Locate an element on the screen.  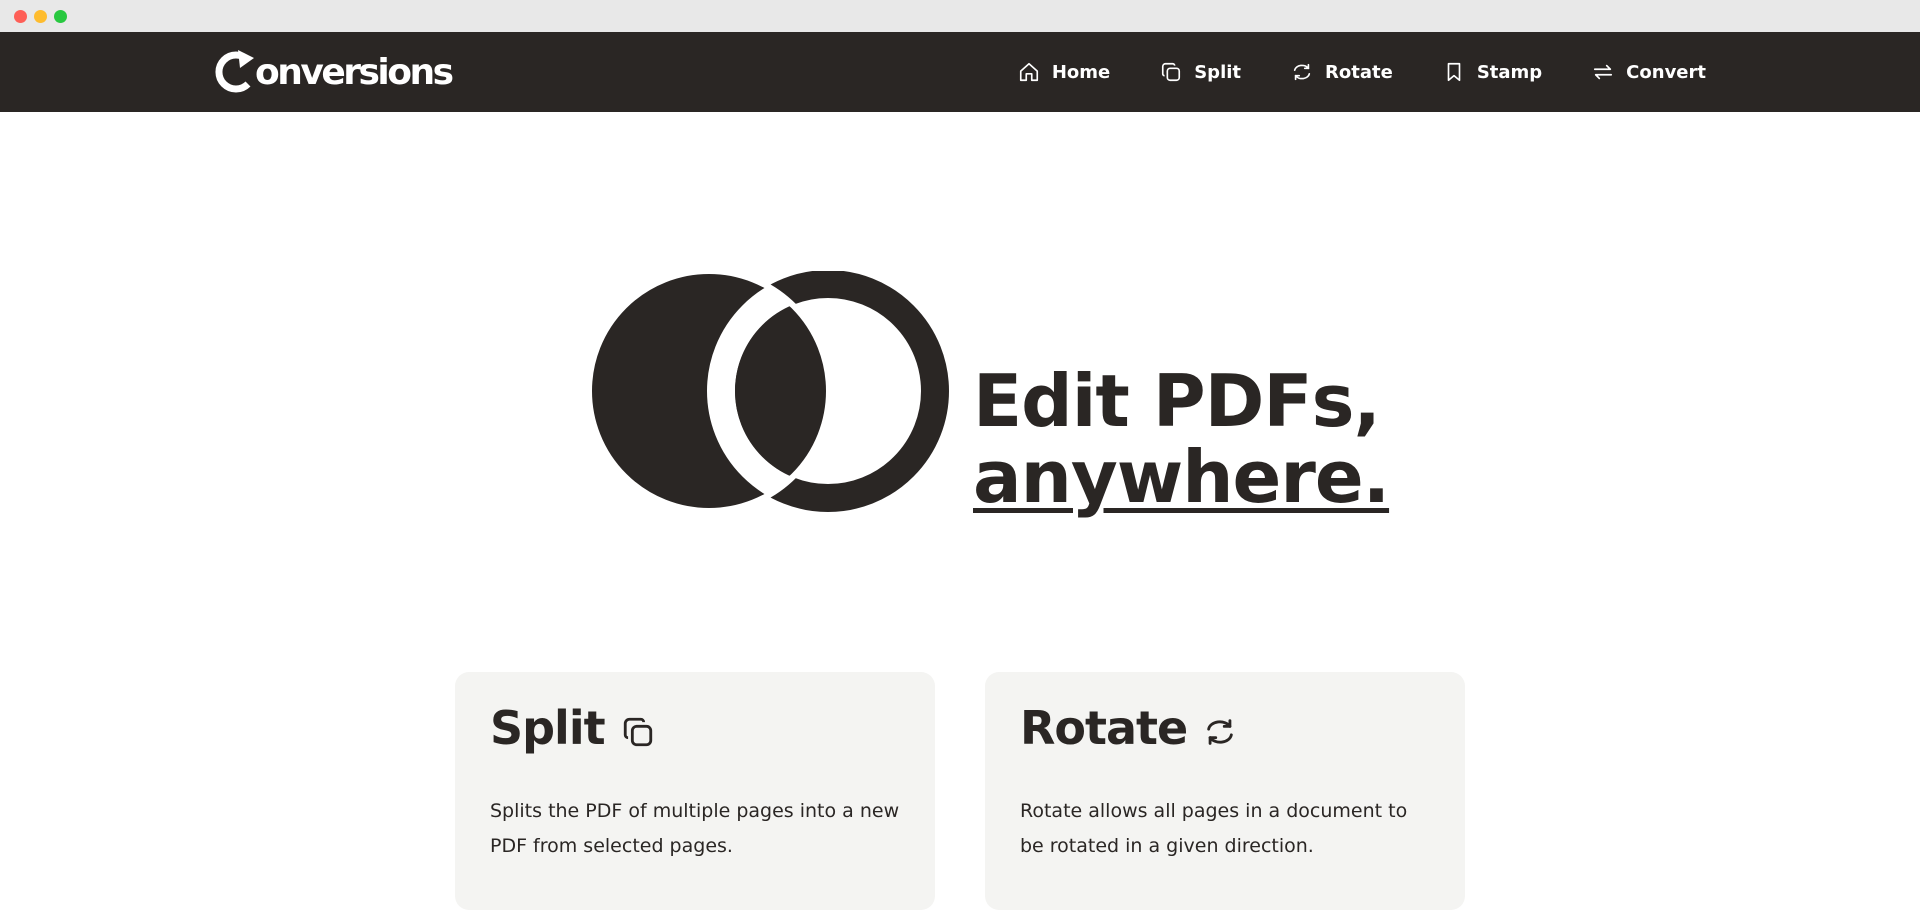
nav-item-convert: Convert is located at coordinates (1649, 72).